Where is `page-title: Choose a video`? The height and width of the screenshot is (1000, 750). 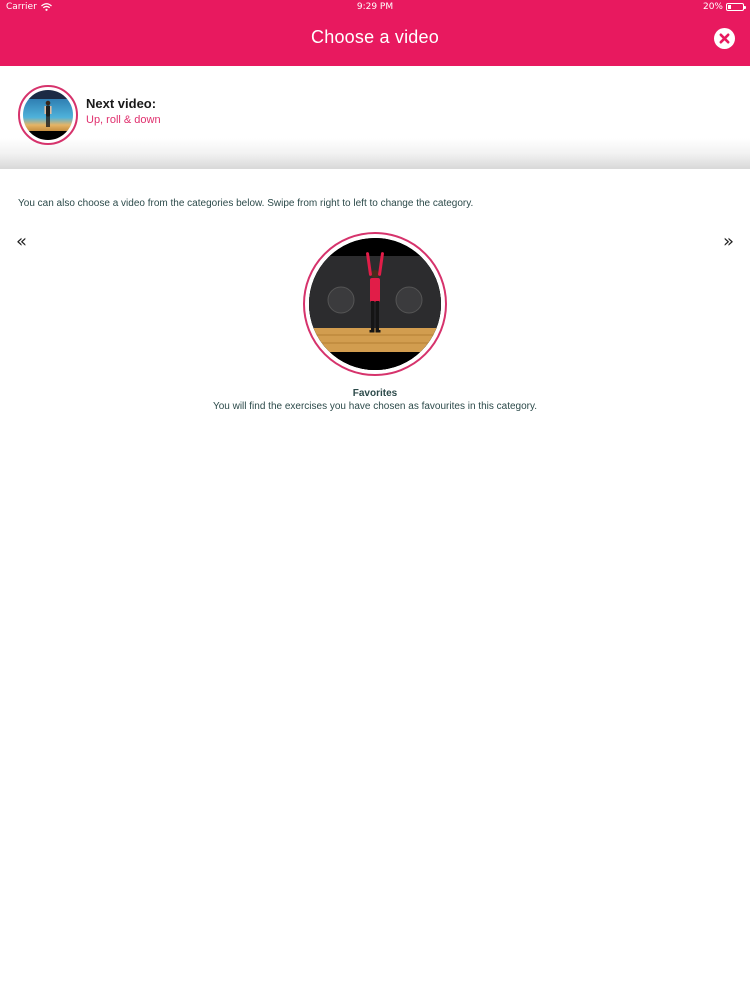
page-title: Choose a video is located at coordinates (375, 37).